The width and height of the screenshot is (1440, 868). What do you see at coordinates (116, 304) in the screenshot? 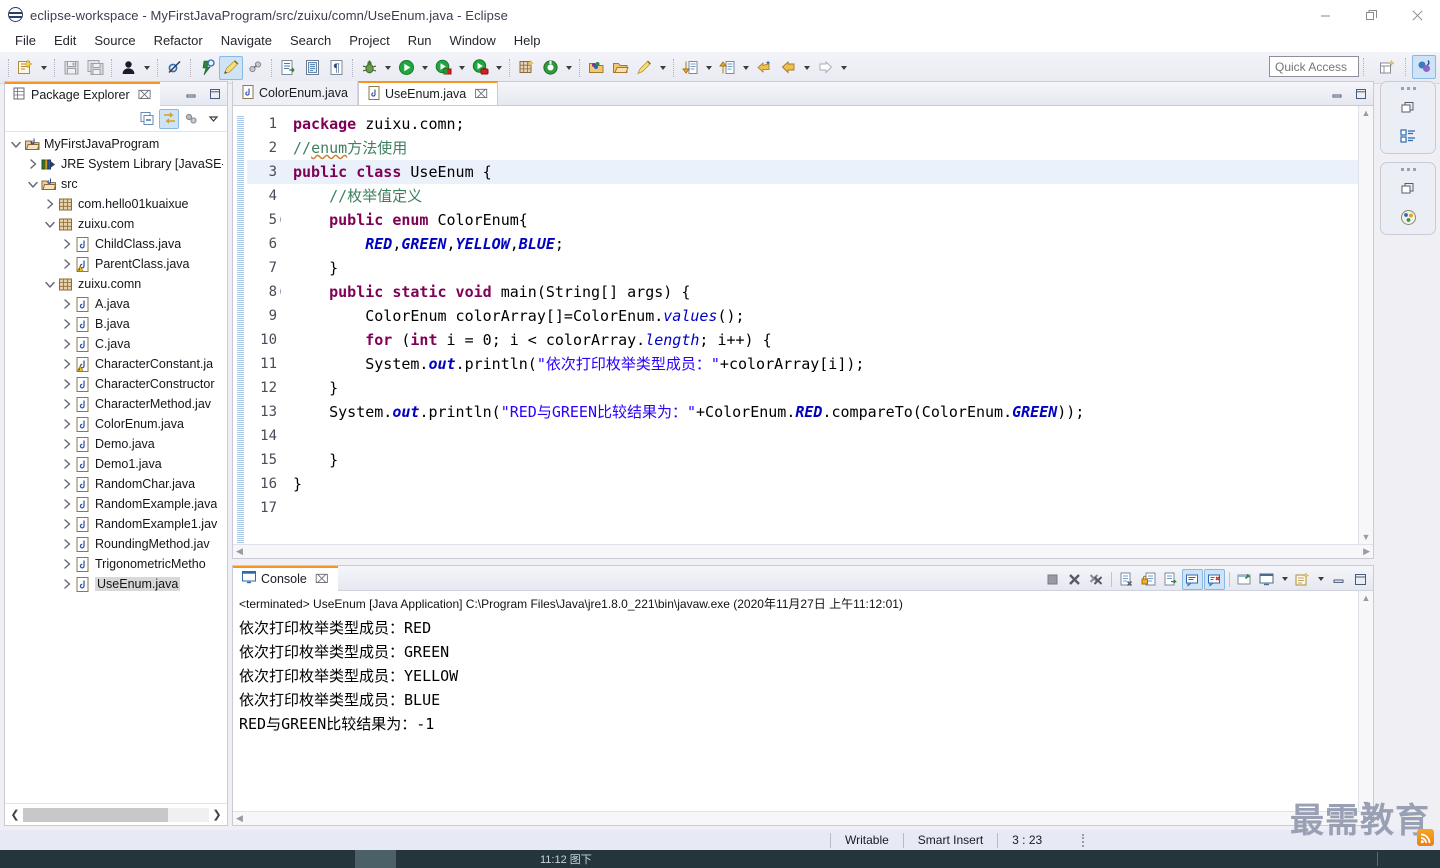
I see `tree-item: A.java` at bounding box center [116, 304].